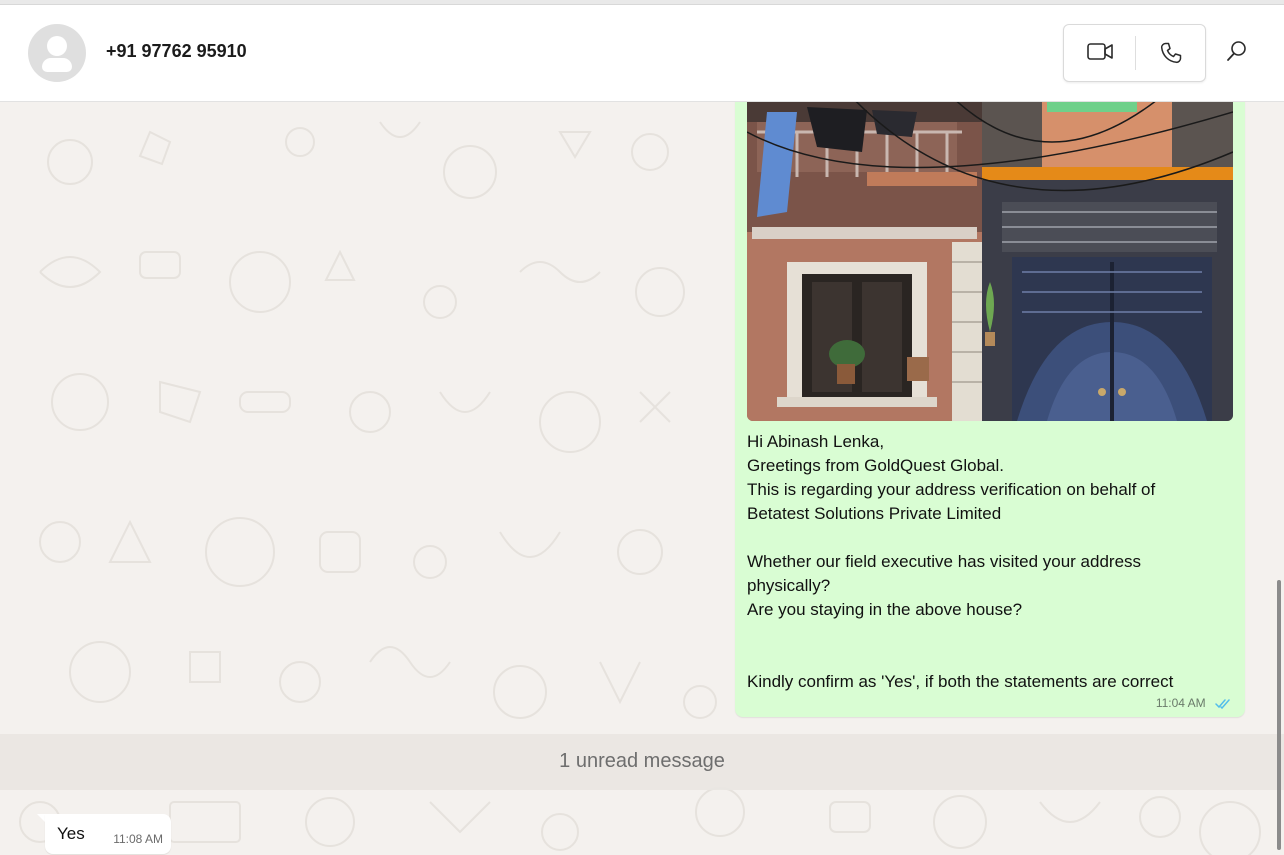  Describe the element at coordinates (57, 53) in the screenshot. I see `contact-avatar` at that location.